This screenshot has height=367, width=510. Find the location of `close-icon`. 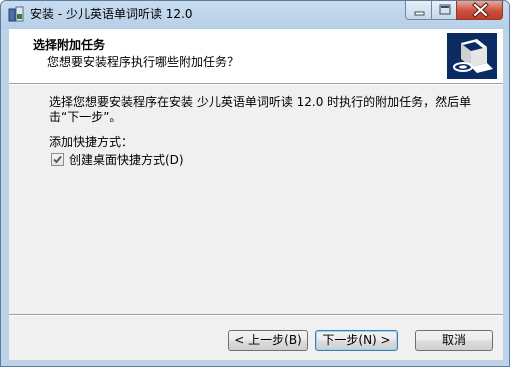

close-icon is located at coordinates (480, 10).